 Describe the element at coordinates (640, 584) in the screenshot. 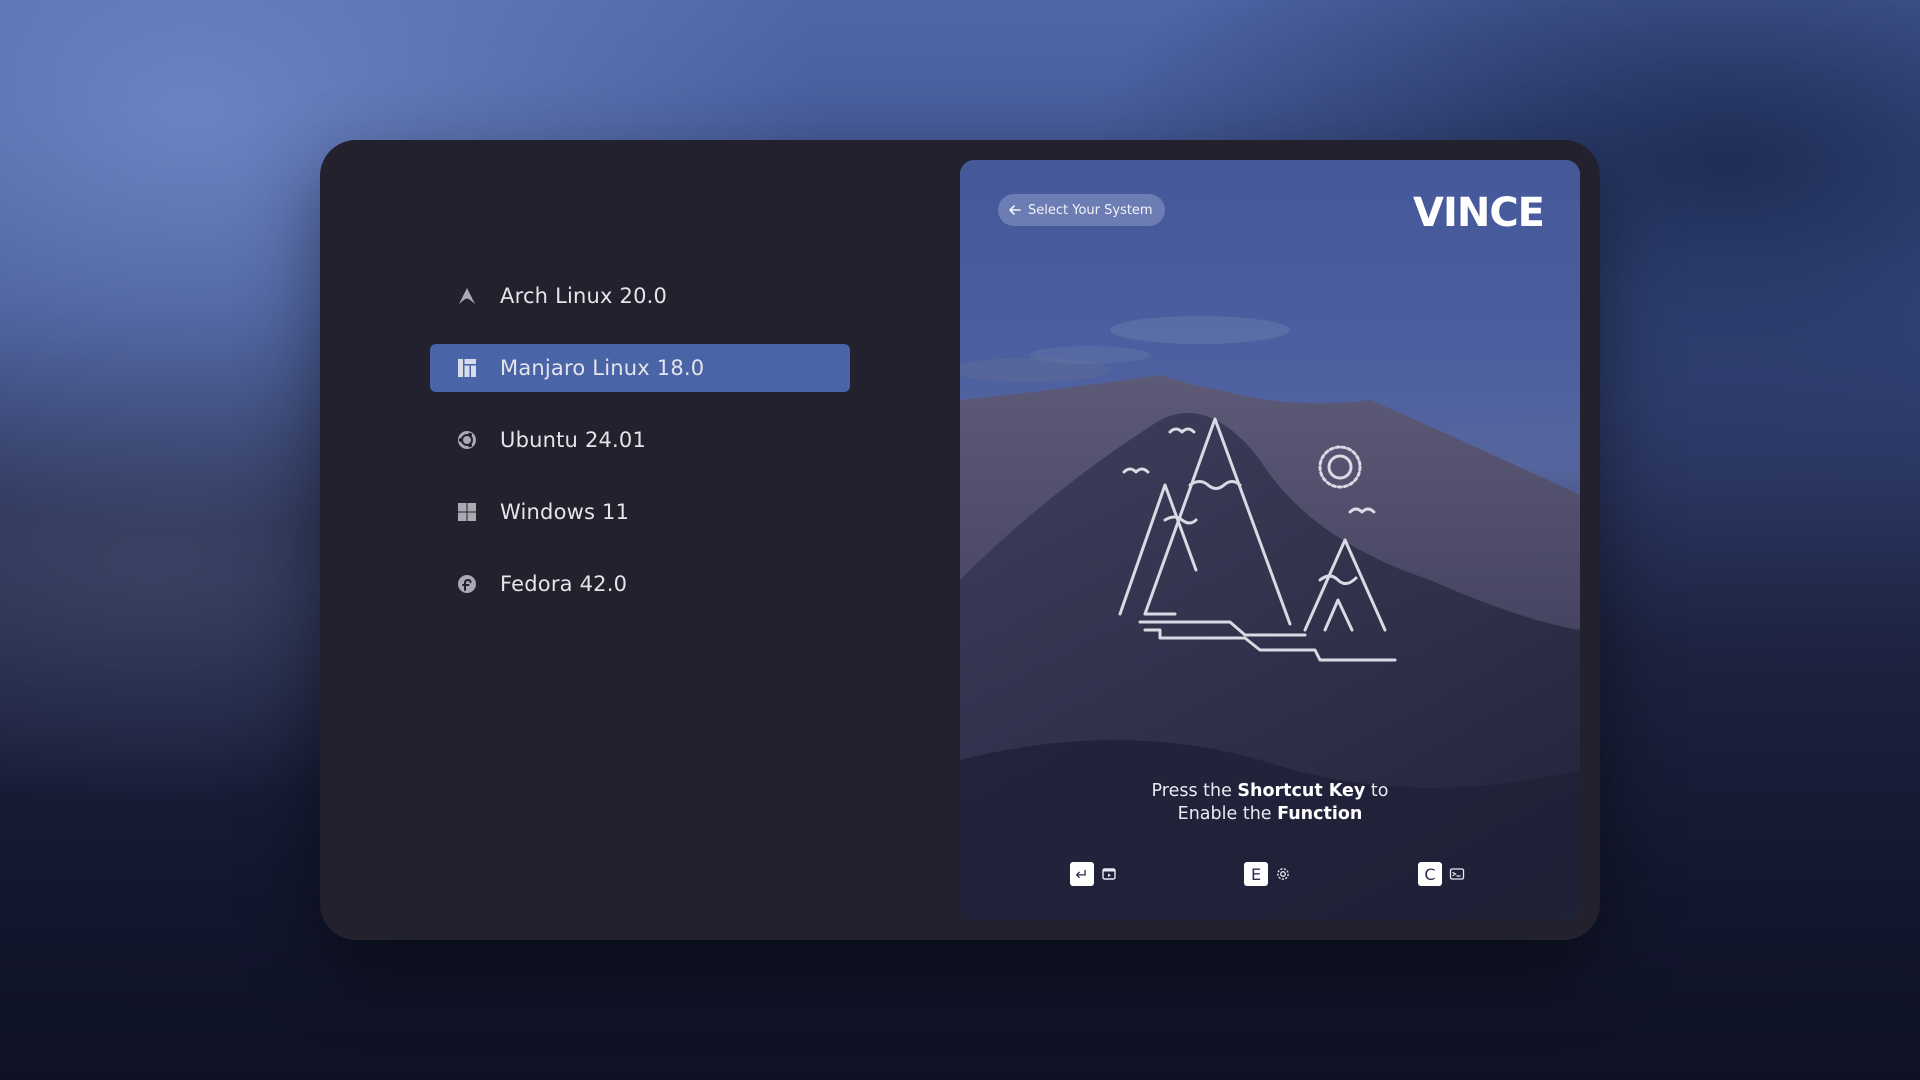

I see `os-item-fedora: Fedora 42.0` at that location.